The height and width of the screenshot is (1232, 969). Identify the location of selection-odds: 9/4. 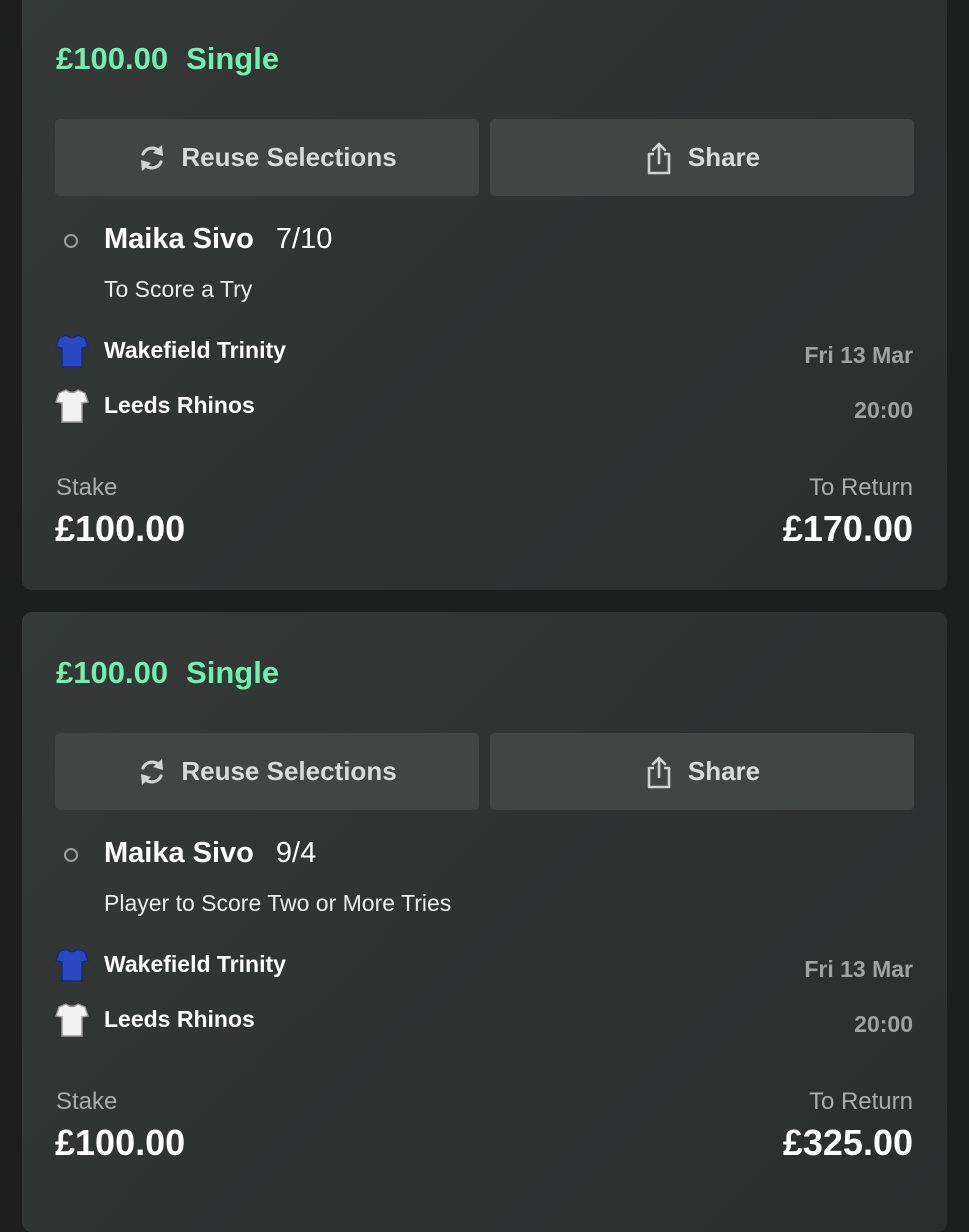
(296, 853).